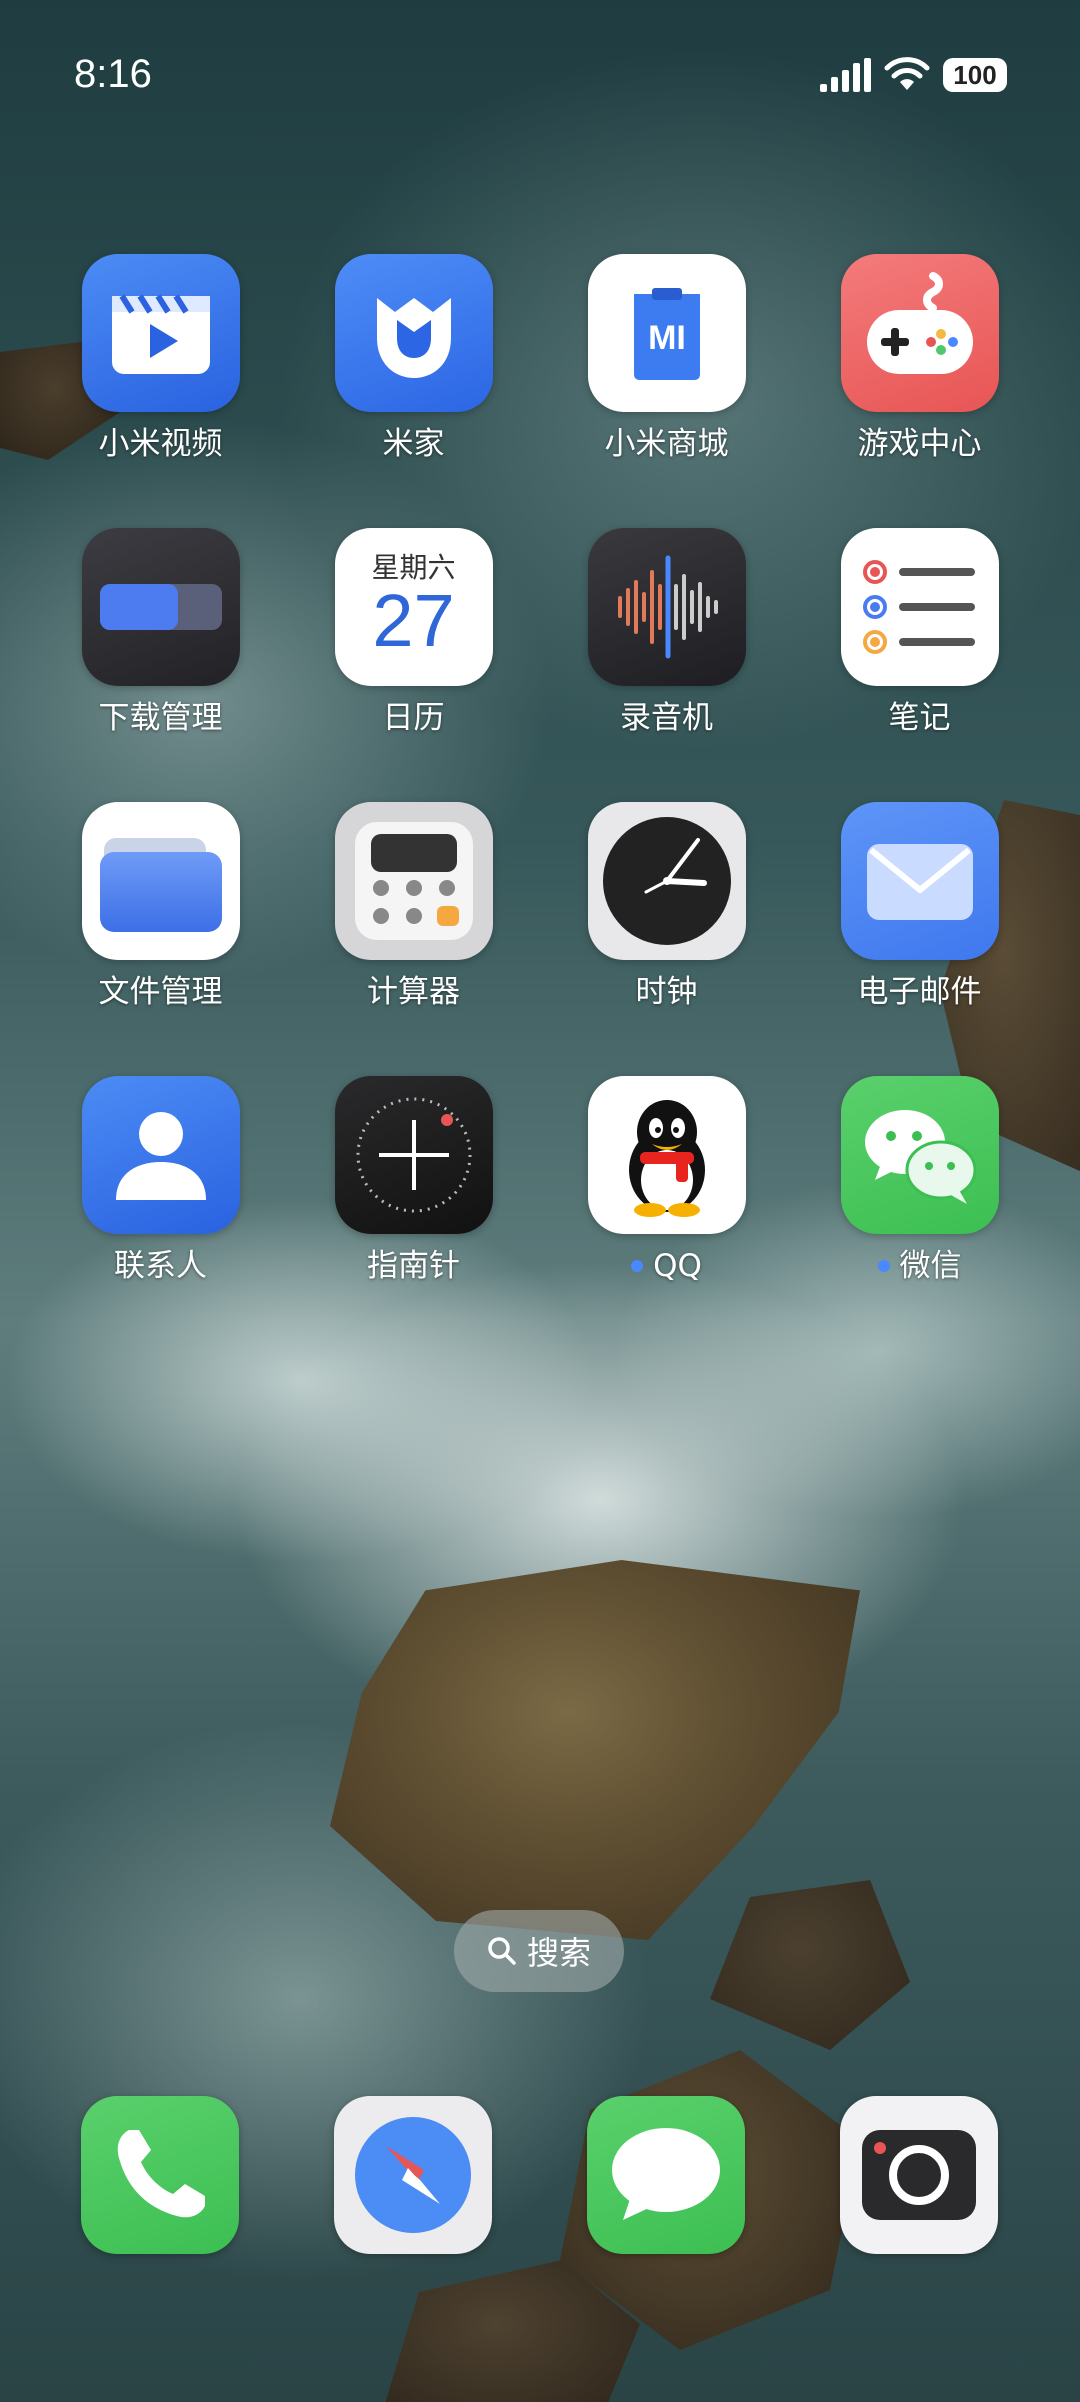 This screenshot has height=2402, width=1080. What do you see at coordinates (845, 75) in the screenshot?
I see `signal-icon` at bounding box center [845, 75].